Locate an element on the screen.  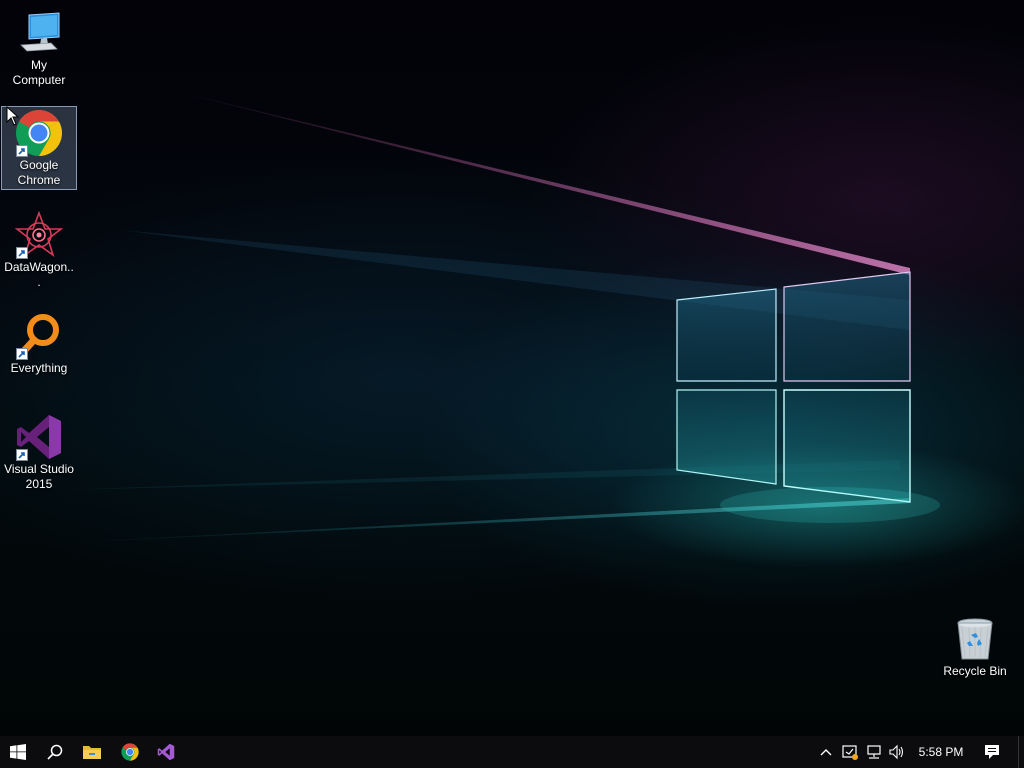
folder-icon is located at coordinates (92, 752).